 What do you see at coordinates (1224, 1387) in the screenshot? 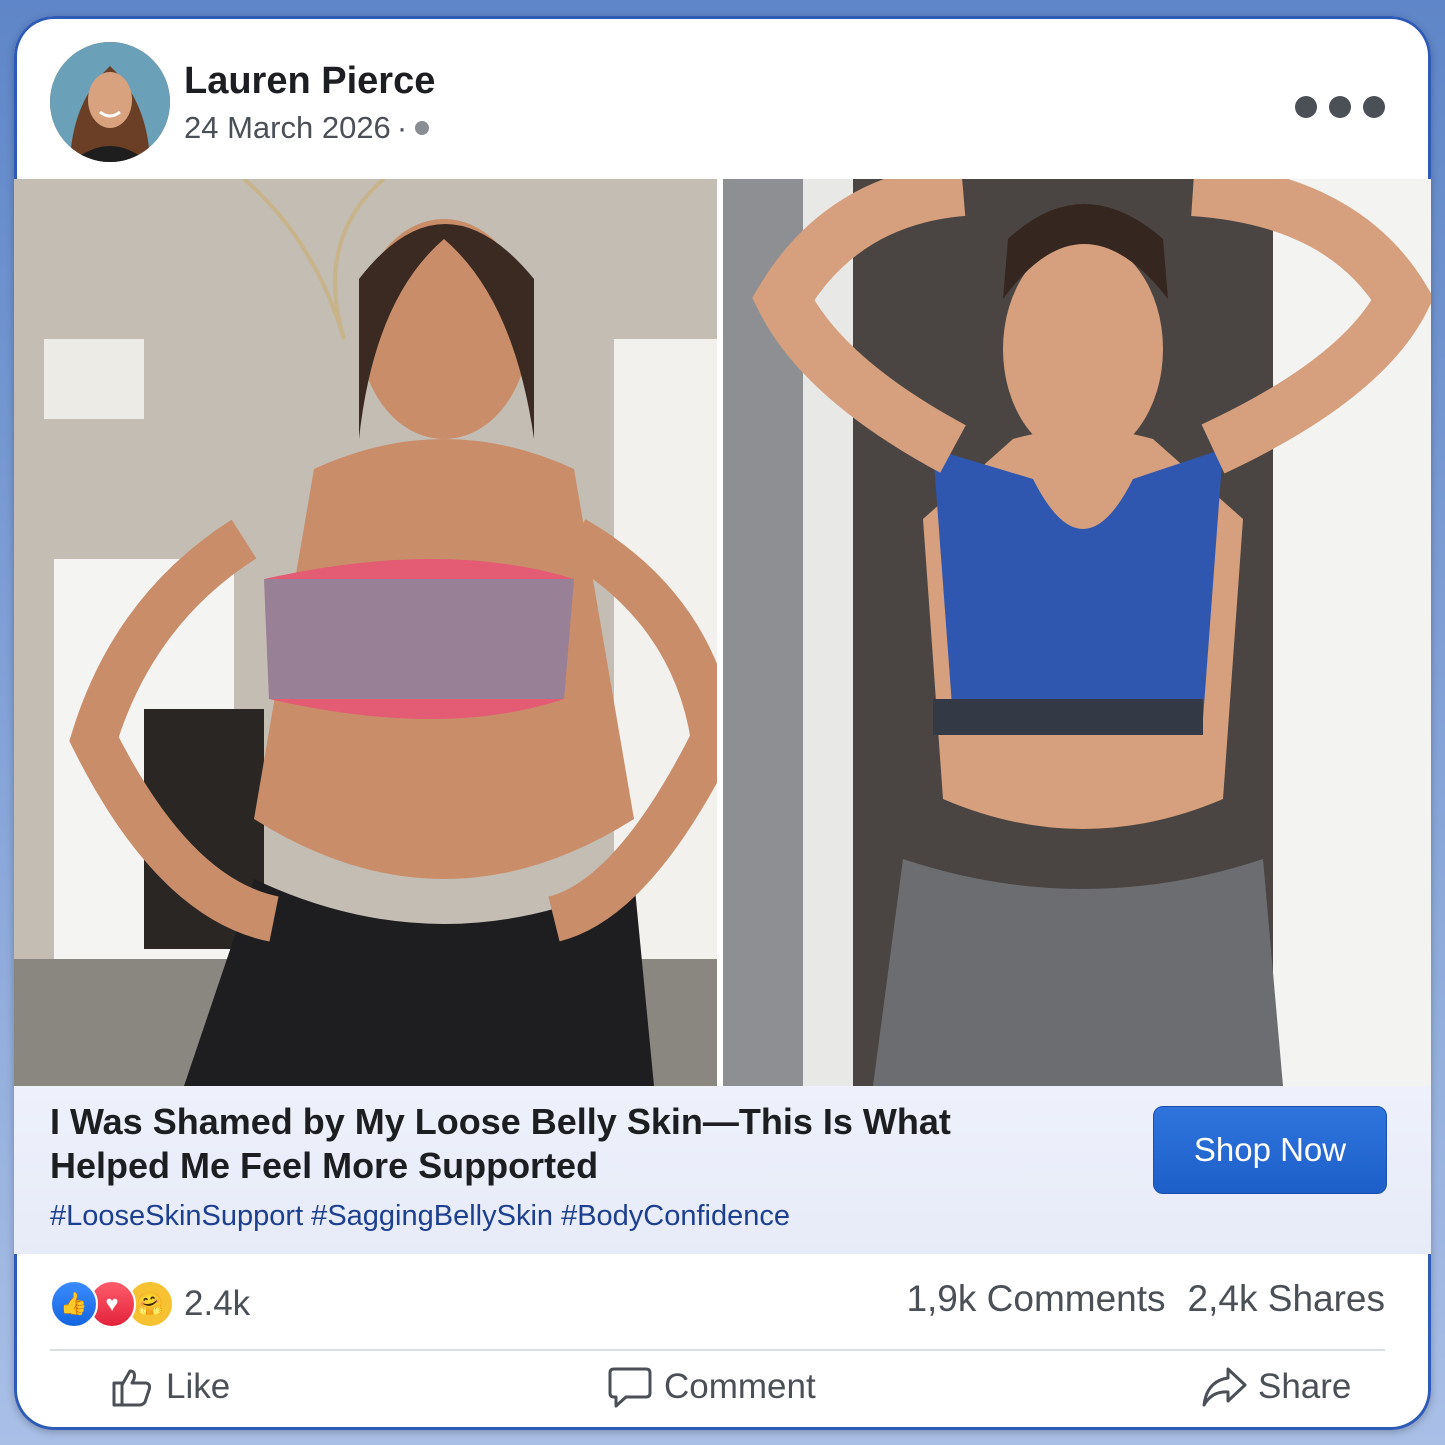
I see `share-arrow-icon` at bounding box center [1224, 1387].